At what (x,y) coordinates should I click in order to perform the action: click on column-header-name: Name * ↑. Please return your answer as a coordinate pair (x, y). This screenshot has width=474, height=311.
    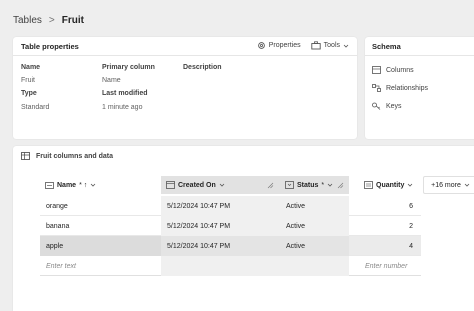
    Looking at the image, I should click on (100, 185).